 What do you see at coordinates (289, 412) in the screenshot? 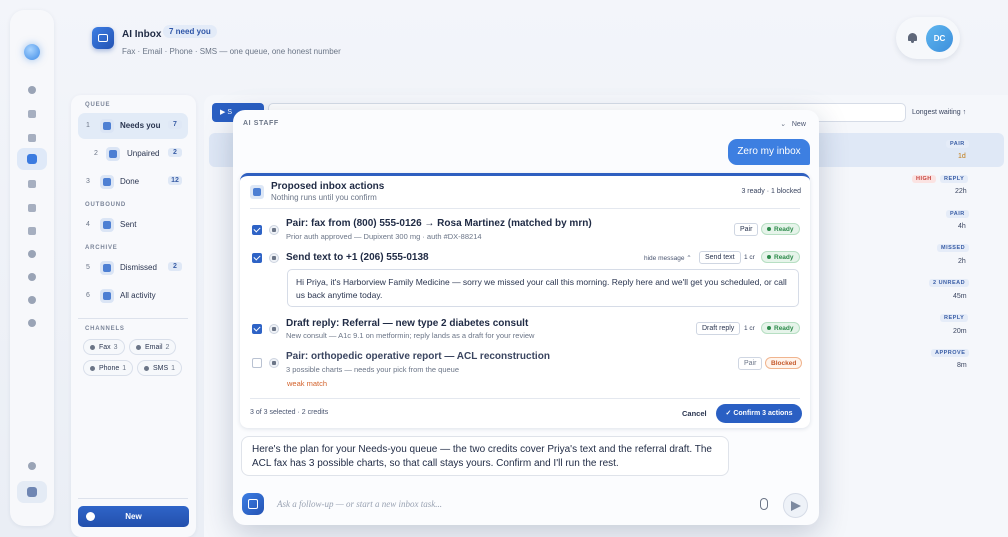
I see `selection-summary: 3 of 3 selected · 2 credits` at bounding box center [289, 412].